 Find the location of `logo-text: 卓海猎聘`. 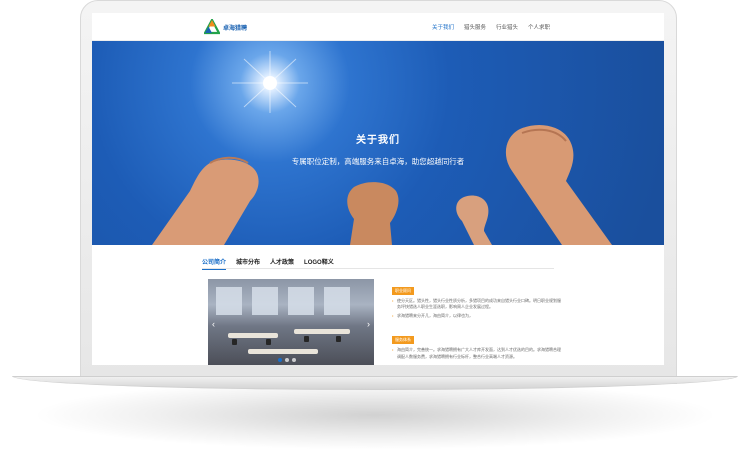

logo-text: 卓海猎聘 is located at coordinates (235, 28).